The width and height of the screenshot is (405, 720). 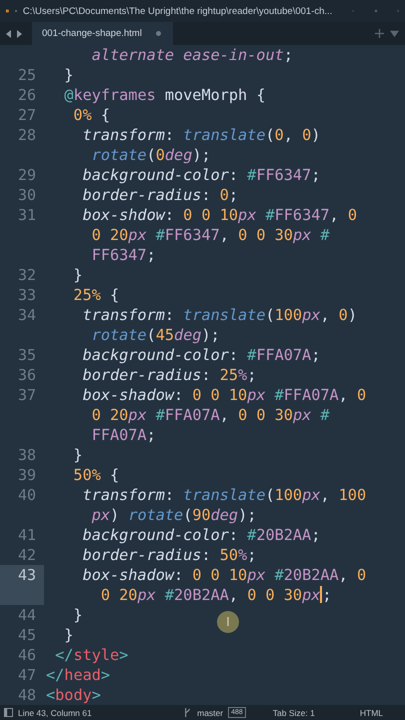 What do you see at coordinates (26, 675) in the screenshot?
I see `line-number: 47` at bounding box center [26, 675].